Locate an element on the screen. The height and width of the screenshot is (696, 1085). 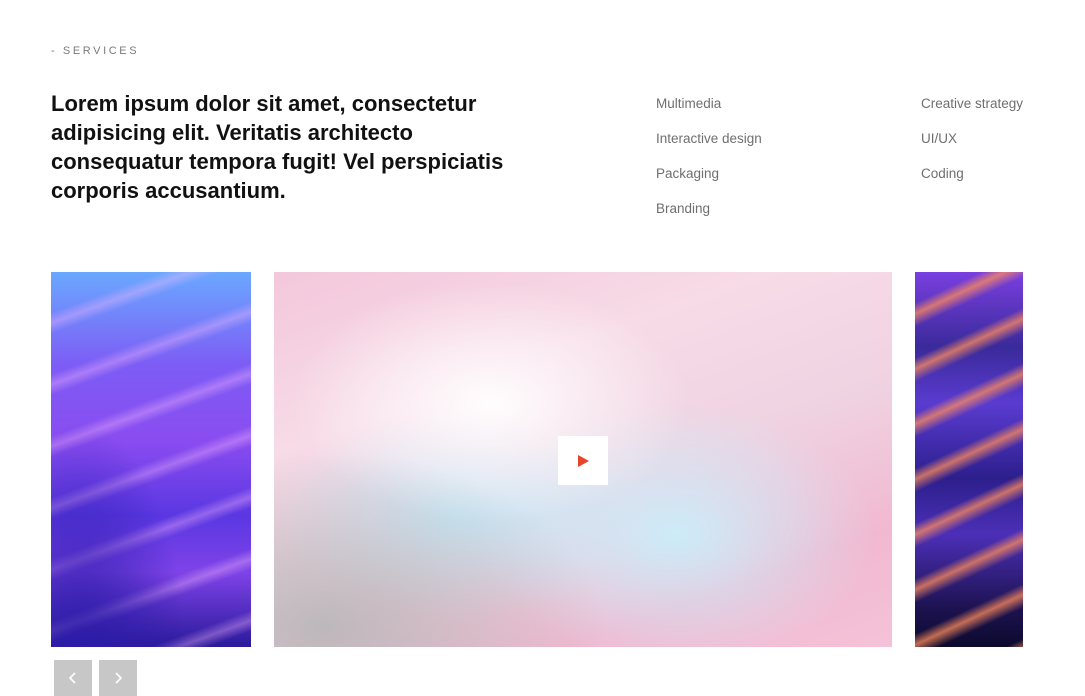
carousel-slide-previous is located at coordinates (151, 459).